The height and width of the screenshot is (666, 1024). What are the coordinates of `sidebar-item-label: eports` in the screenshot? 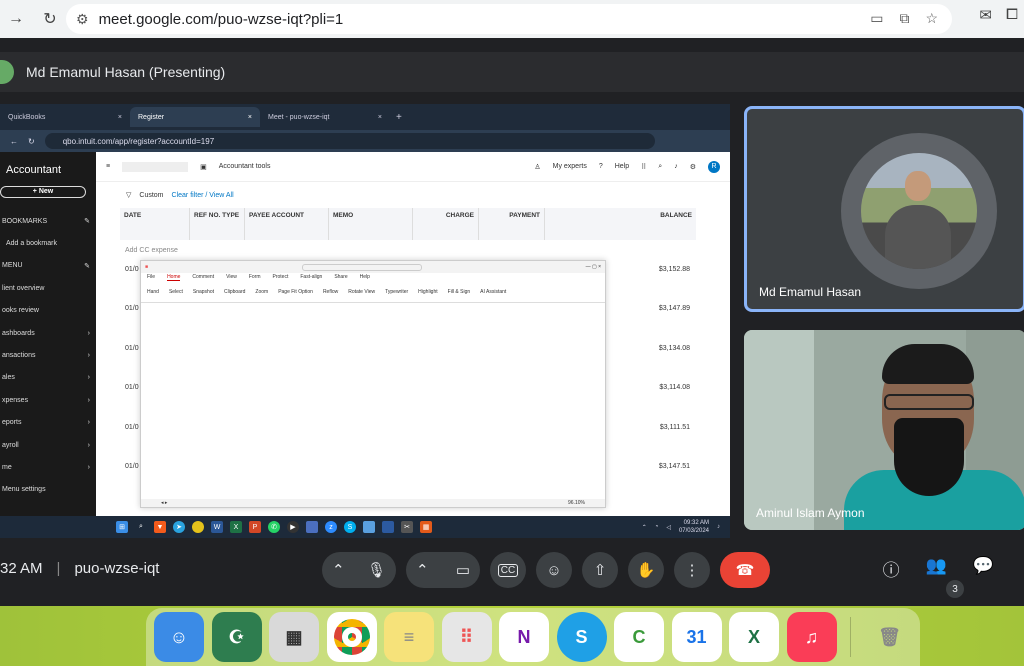 It's located at (12, 423).